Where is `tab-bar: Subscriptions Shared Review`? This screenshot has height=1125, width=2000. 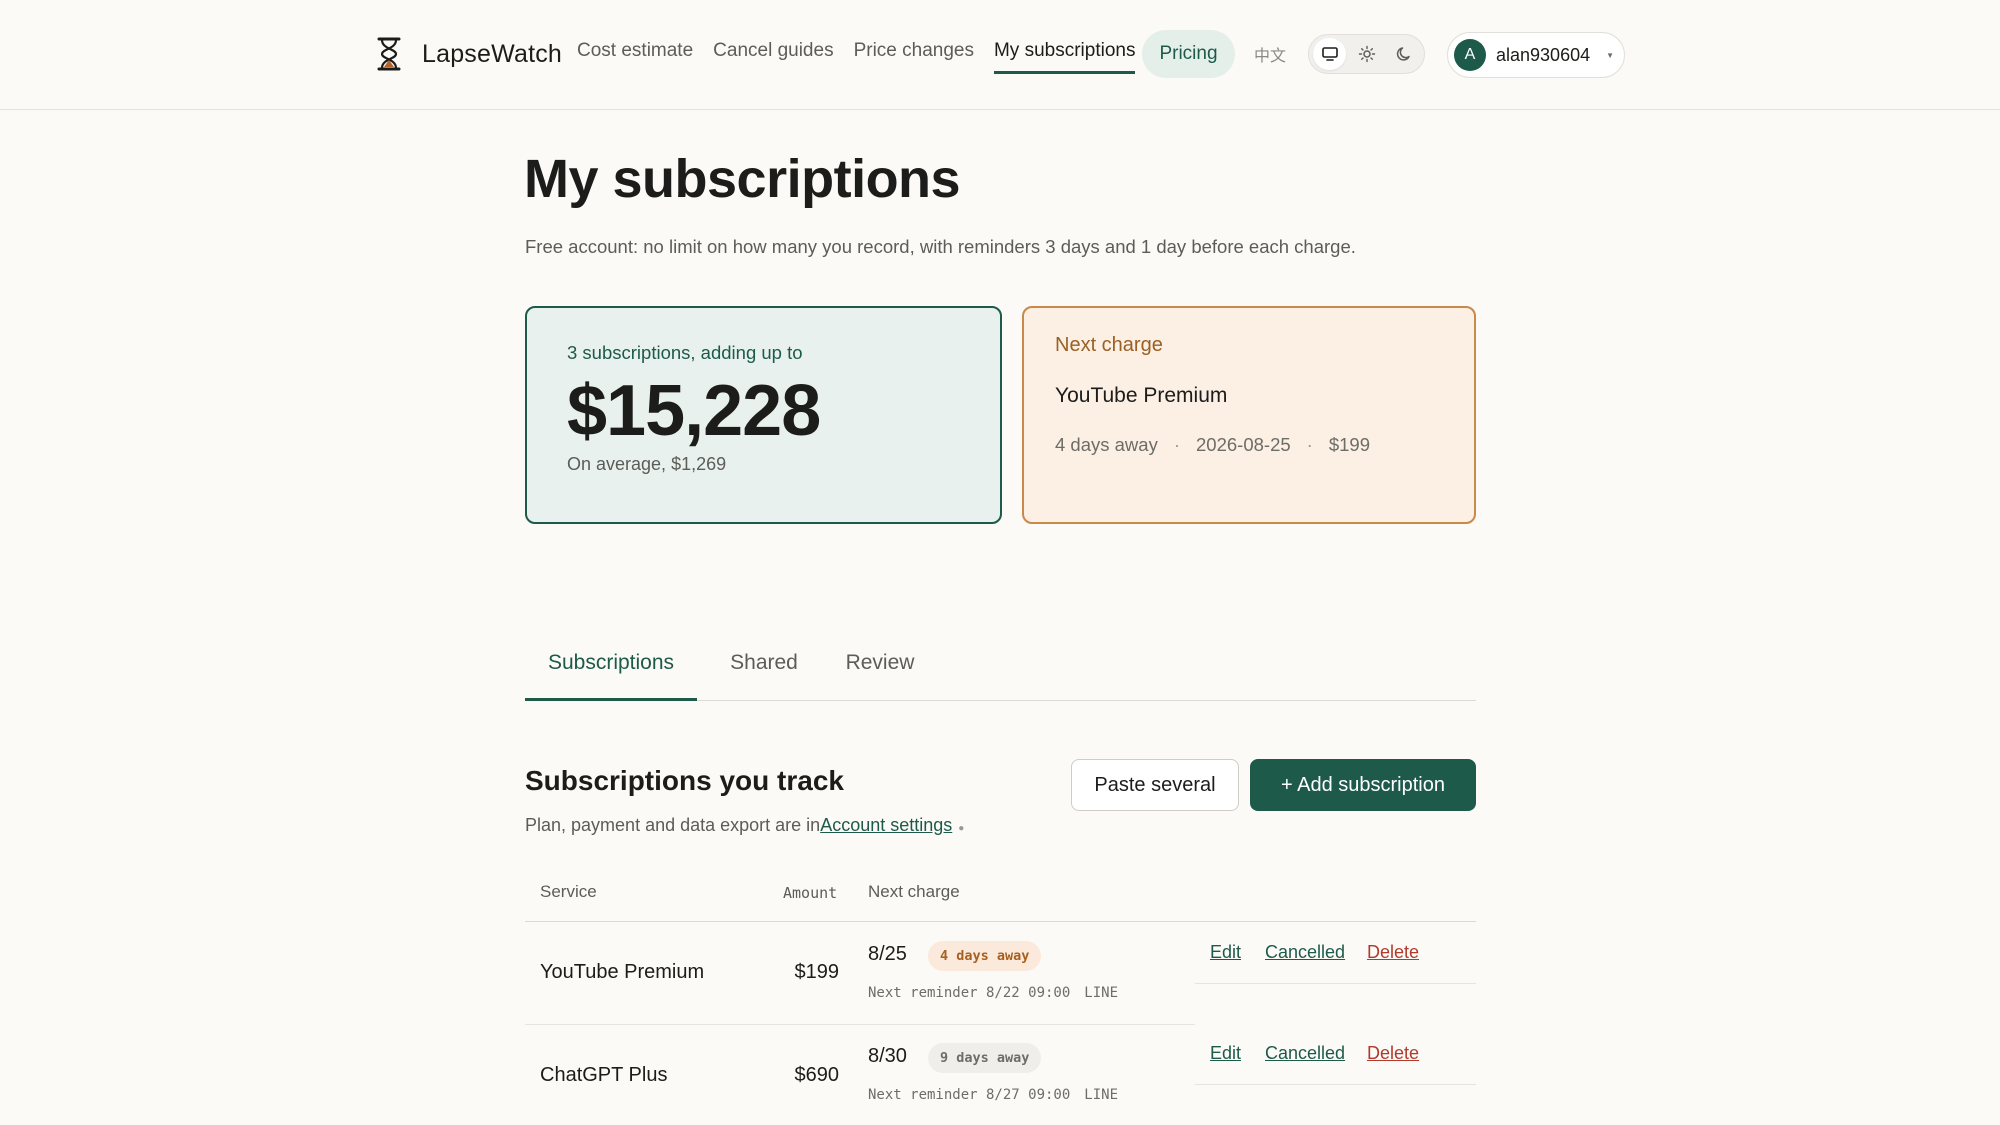
tab-bar: Subscriptions Shared Review is located at coordinates (1000, 672).